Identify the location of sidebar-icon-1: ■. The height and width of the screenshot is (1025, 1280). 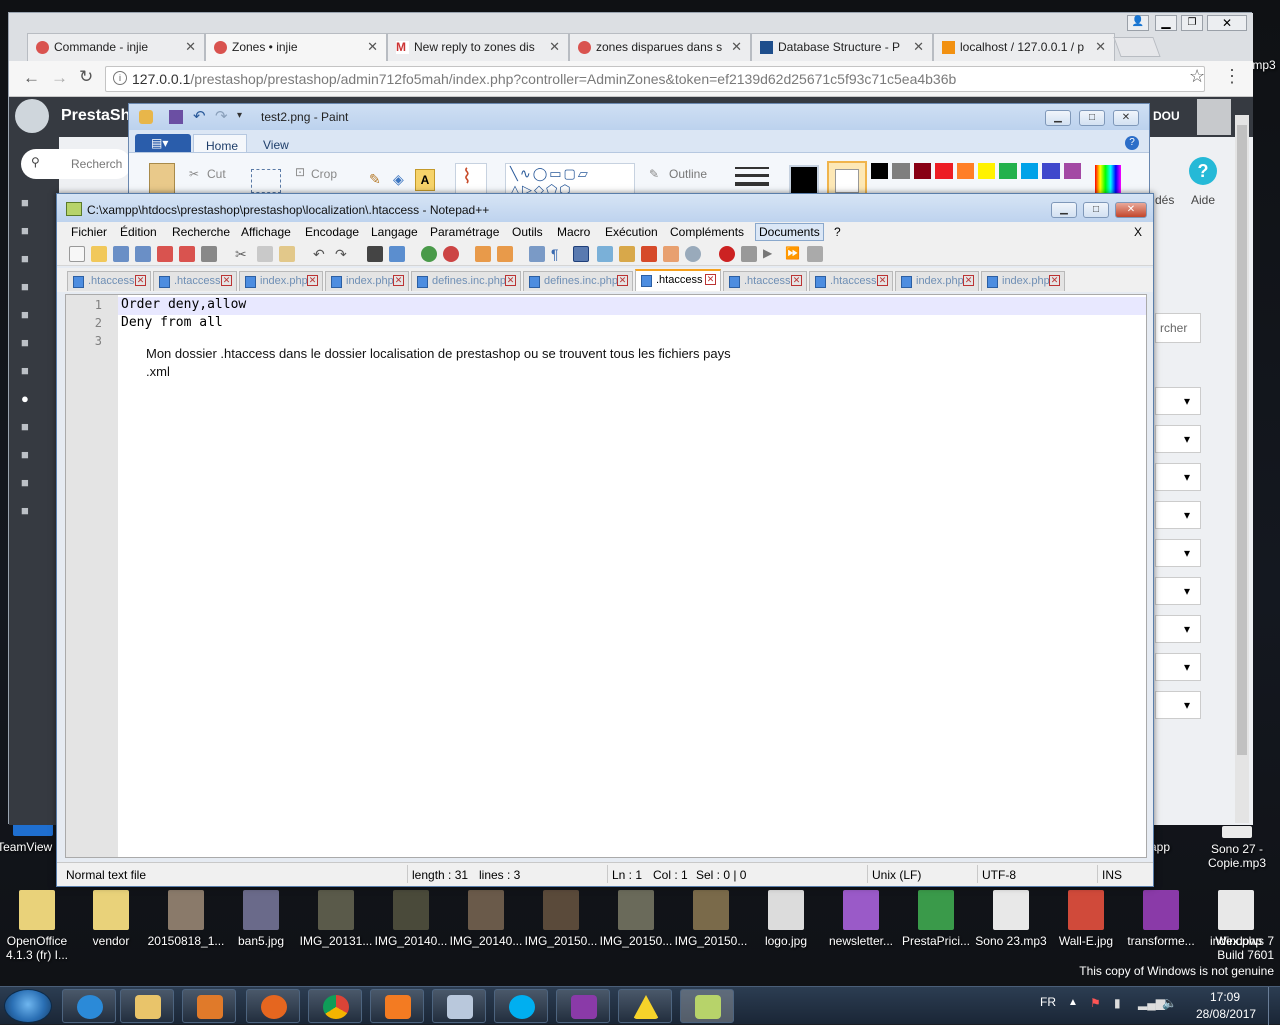
(25, 202).